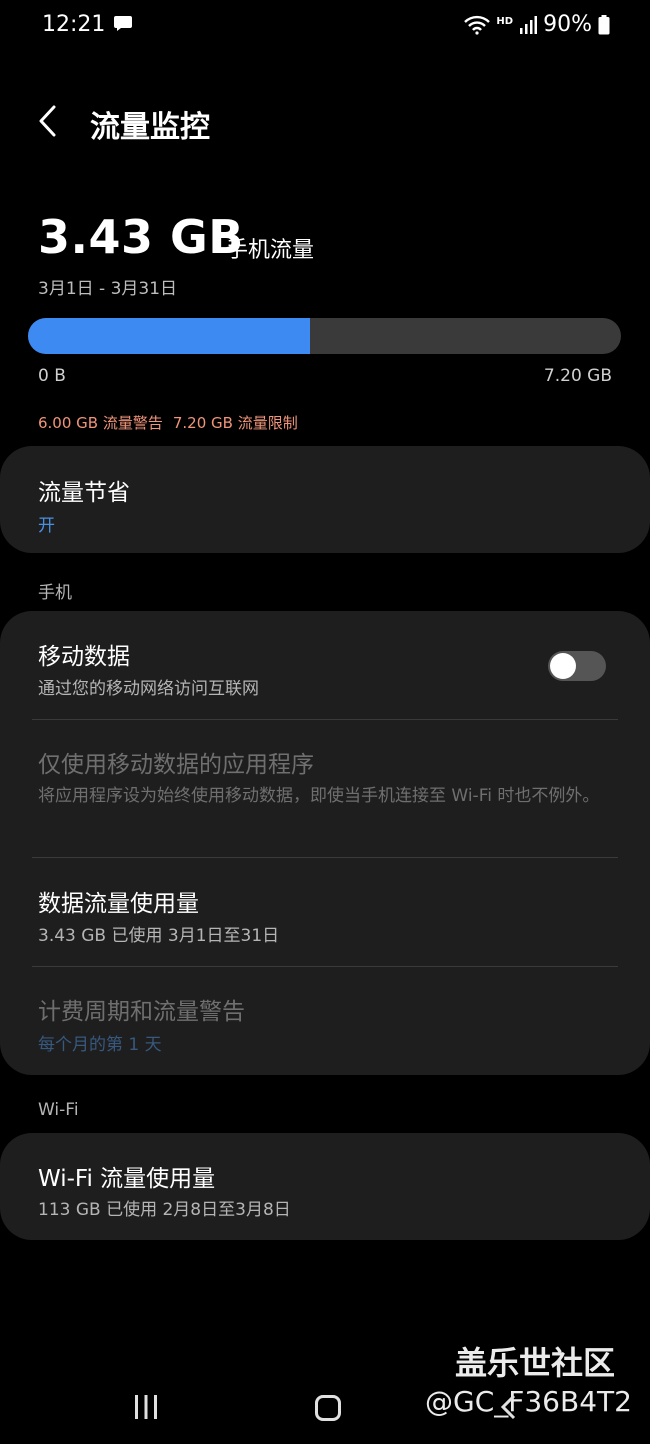 The width and height of the screenshot is (650, 1444). Describe the element at coordinates (324, 336) in the screenshot. I see `usage-progress-bar` at that location.